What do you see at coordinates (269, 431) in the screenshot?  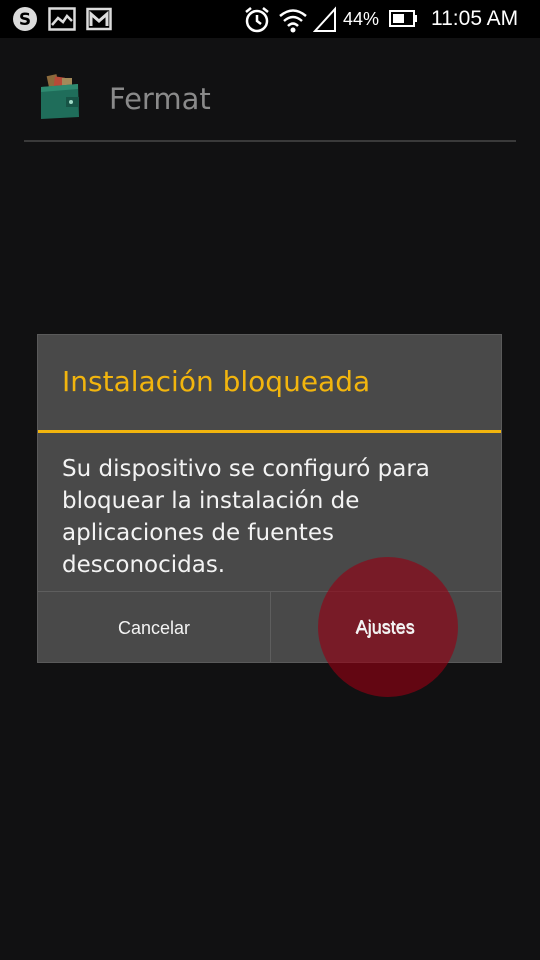 I see `dialog-title-divider` at bounding box center [269, 431].